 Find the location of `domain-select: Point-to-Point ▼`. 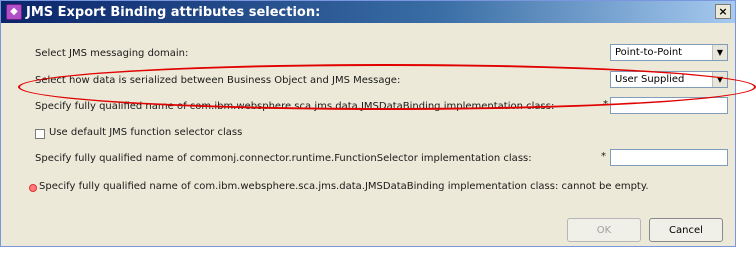

domain-select: Point-to-Point ▼ is located at coordinates (669, 52).